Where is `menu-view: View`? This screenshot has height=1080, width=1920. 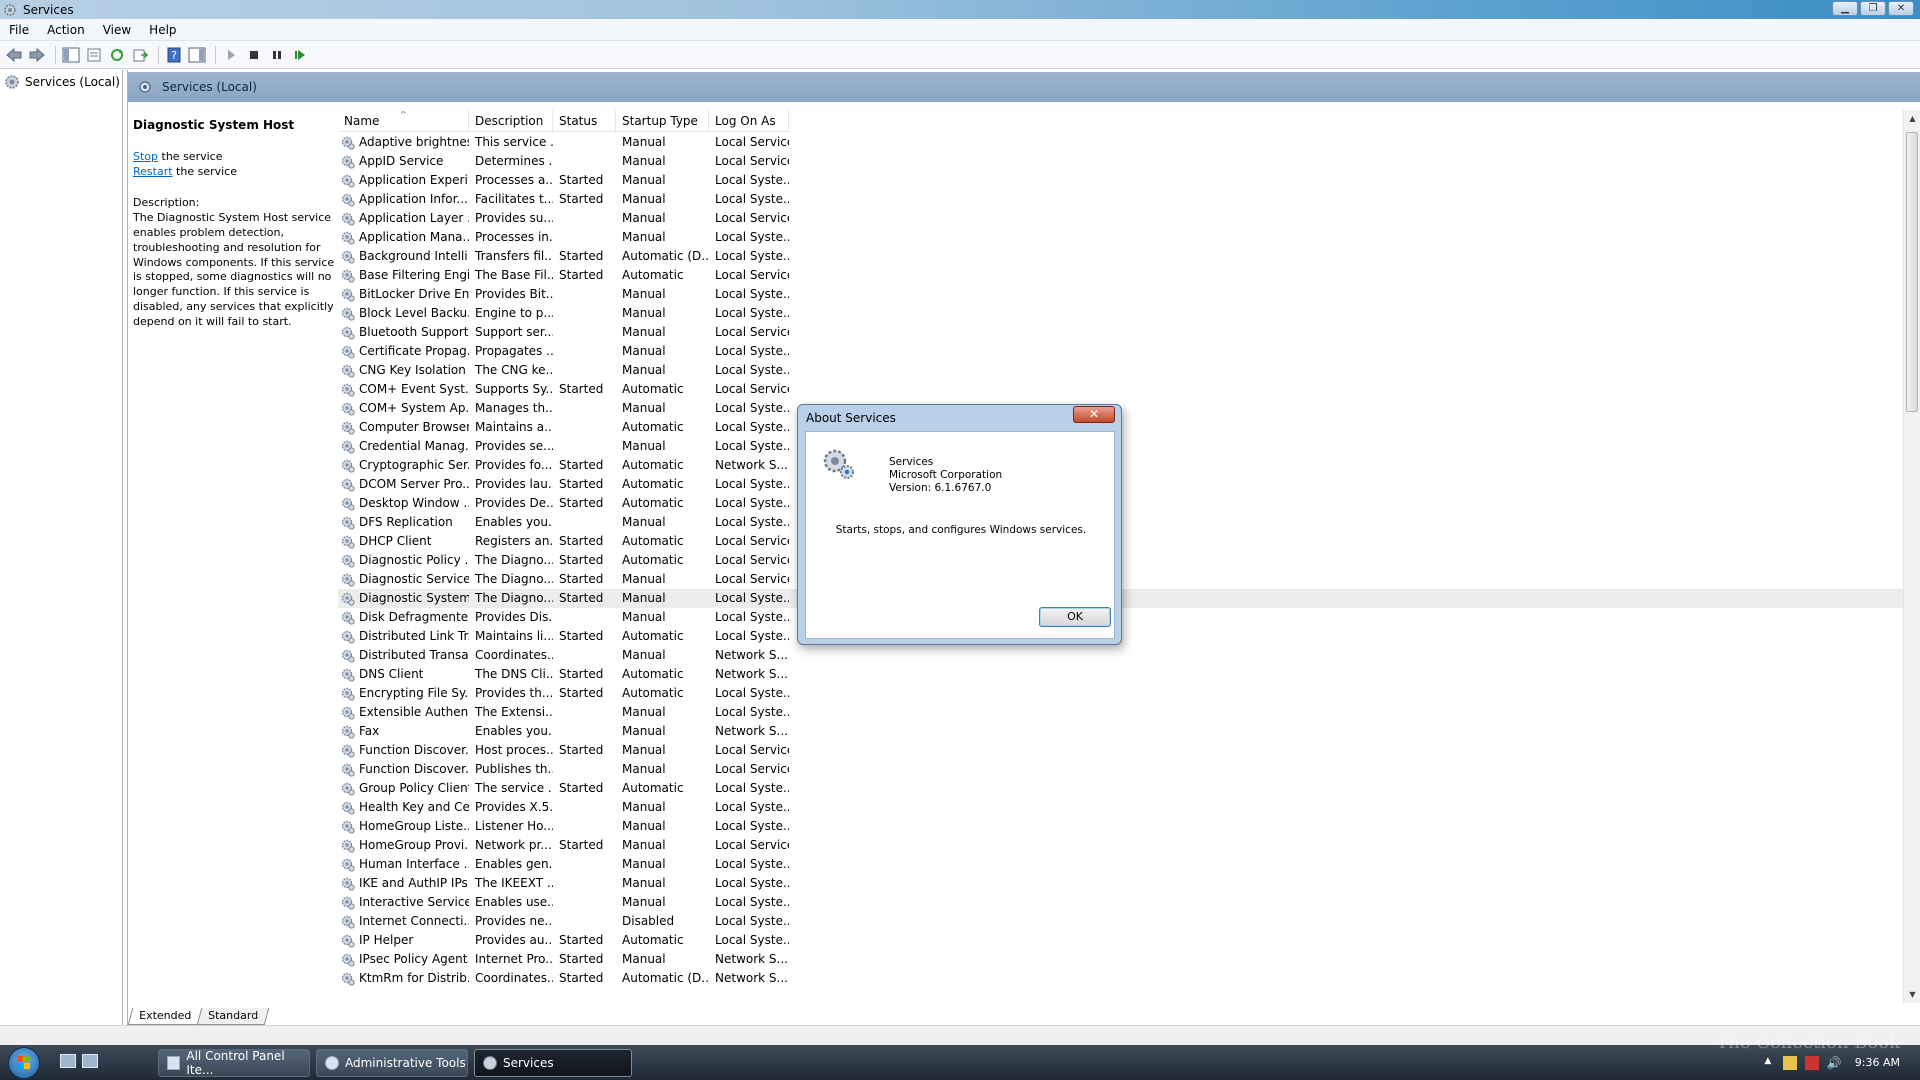 menu-view: View is located at coordinates (117, 30).